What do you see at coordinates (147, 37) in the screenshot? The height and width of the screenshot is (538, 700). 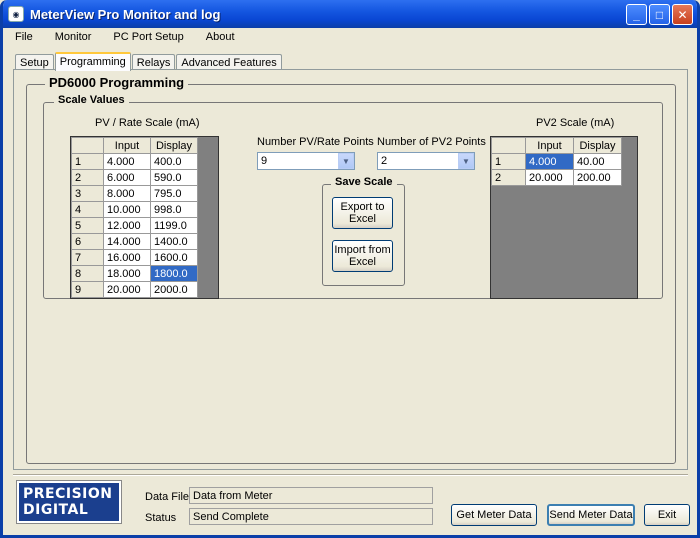 I see `menu-pc-port-setup: PC Port Setup` at bounding box center [147, 37].